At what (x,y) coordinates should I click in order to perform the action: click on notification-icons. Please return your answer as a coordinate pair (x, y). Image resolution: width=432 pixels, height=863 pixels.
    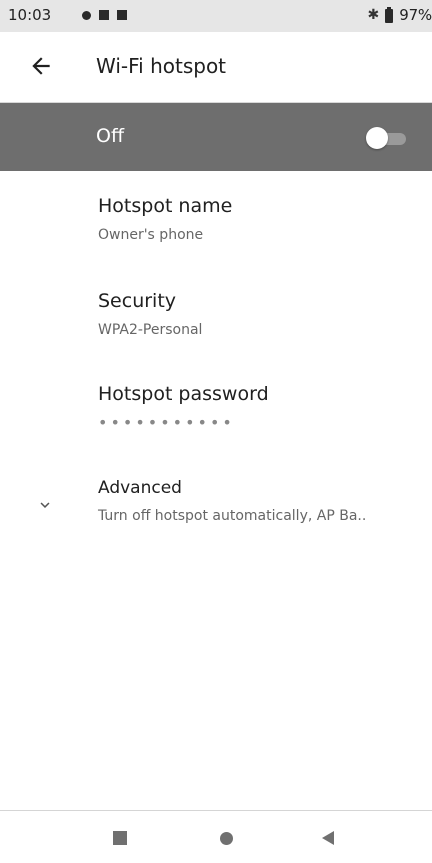
    Looking at the image, I should click on (104, 15).